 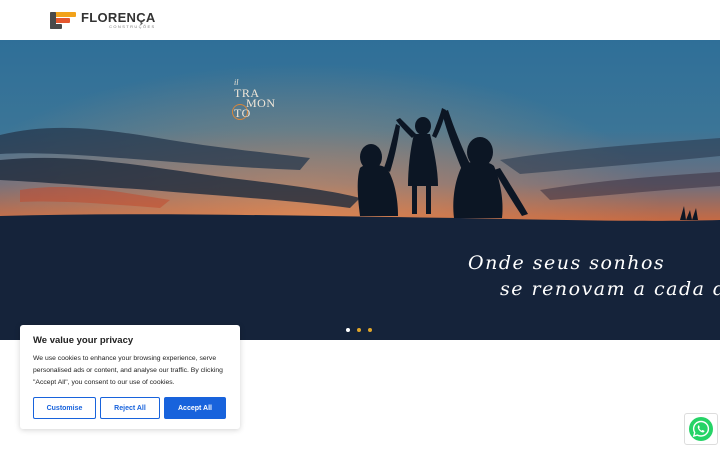 What do you see at coordinates (567, 263) in the screenshot?
I see `hero-tagline-line-1: Onde seus sonhos` at bounding box center [567, 263].